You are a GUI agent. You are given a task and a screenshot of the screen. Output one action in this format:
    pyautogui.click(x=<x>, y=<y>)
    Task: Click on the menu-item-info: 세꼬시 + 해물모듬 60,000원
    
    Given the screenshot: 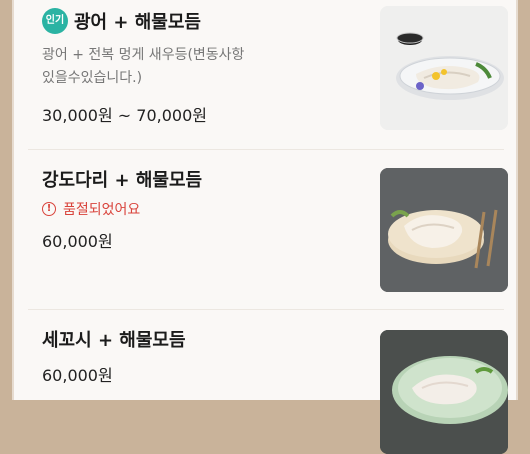 What is the action you would take?
    pyautogui.click(x=197, y=357)
    